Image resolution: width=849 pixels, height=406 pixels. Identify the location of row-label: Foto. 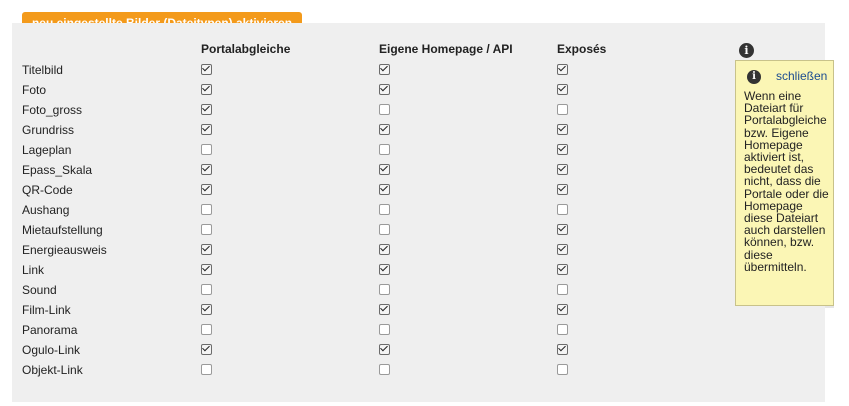
(34, 90).